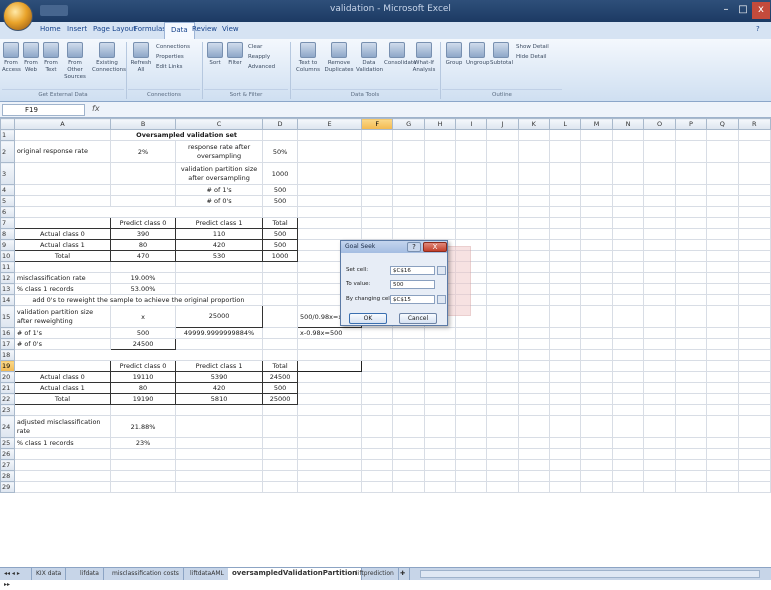 The height and width of the screenshot is (590, 771). What do you see at coordinates (143, 223) in the screenshot?
I see `cell: Predict class 0` at bounding box center [143, 223].